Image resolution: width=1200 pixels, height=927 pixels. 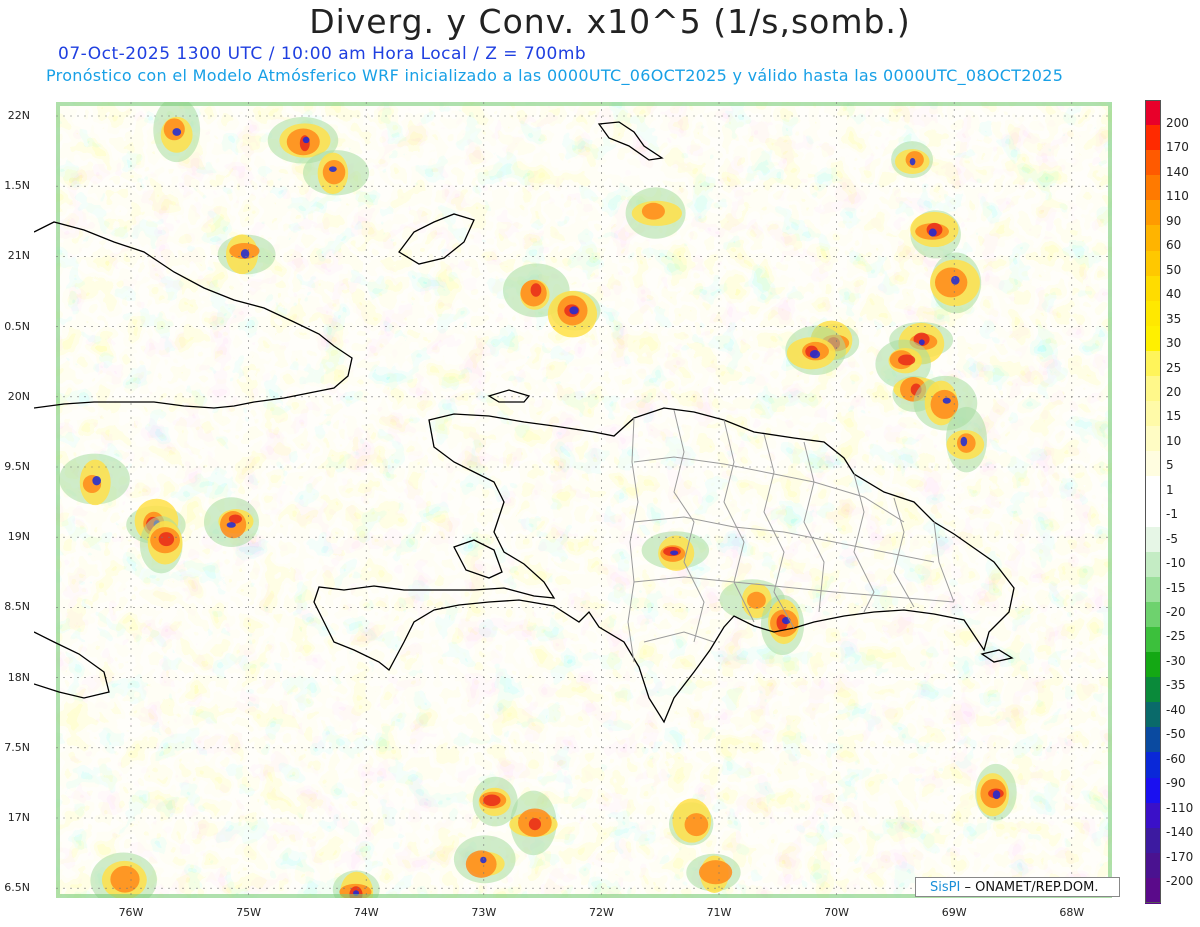 What do you see at coordinates (719, 912) in the screenshot?
I see `lon-label: 71W` at bounding box center [719, 912].